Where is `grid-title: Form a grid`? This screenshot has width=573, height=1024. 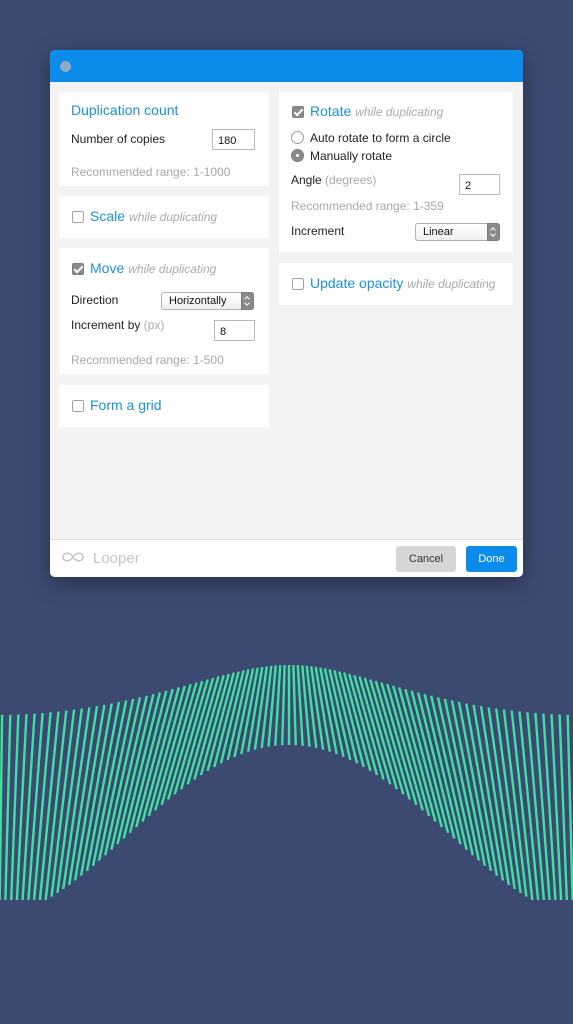
grid-title: Form a grid is located at coordinates (126, 405).